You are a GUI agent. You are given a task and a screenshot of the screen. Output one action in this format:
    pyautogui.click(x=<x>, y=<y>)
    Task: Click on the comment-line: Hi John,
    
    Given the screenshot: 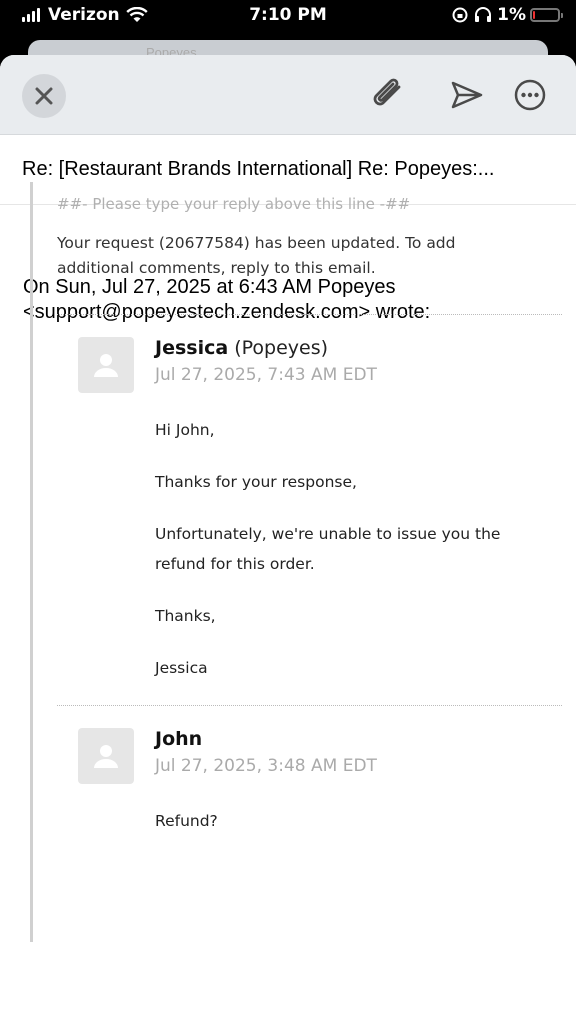 What is the action you would take?
    pyautogui.click(x=185, y=430)
    